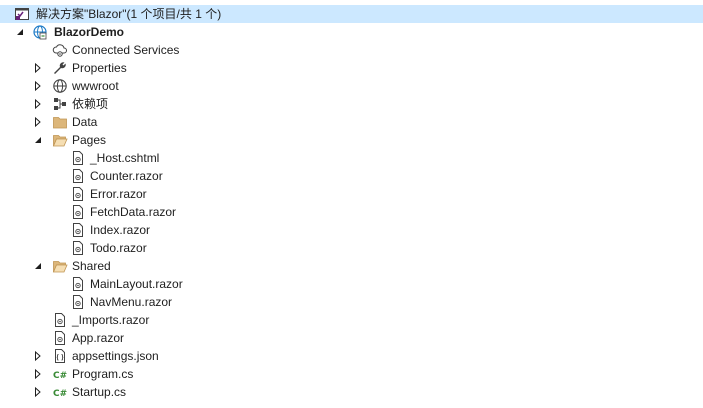  What do you see at coordinates (136, 284) in the screenshot?
I see `file-label: MainLayout.razor` at bounding box center [136, 284].